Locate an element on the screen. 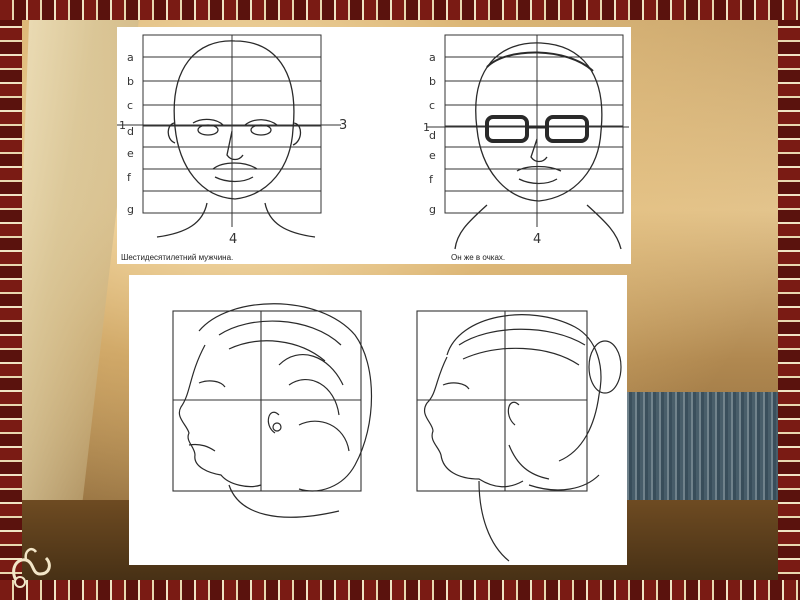  curly-haired-woman-profile is located at coordinates (275, 410).